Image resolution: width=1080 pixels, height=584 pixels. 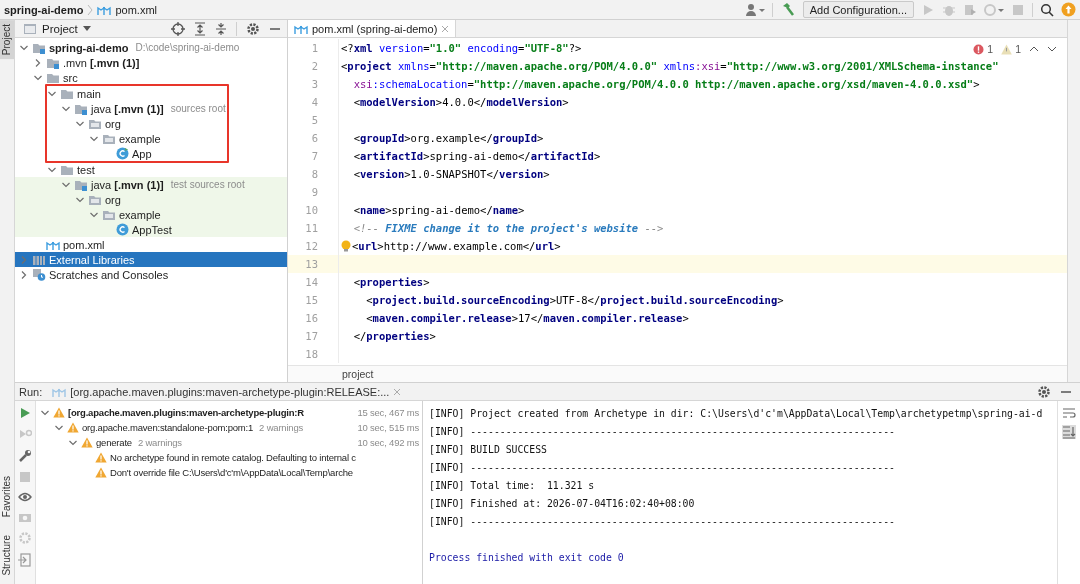 What do you see at coordinates (84, 244) in the screenshot?
I see `tree-item-label: pom.xml` at bounding box center [84, 244].